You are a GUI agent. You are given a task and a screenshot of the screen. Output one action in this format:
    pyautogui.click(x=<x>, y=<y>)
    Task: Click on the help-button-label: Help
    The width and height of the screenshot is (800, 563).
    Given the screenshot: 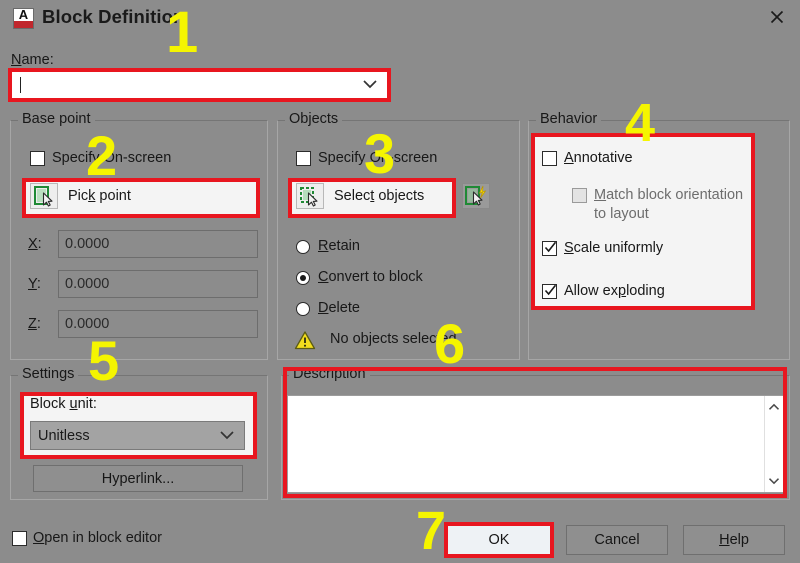 What is the action you would take?
    pyautogui.click(x=734, y=540)
    